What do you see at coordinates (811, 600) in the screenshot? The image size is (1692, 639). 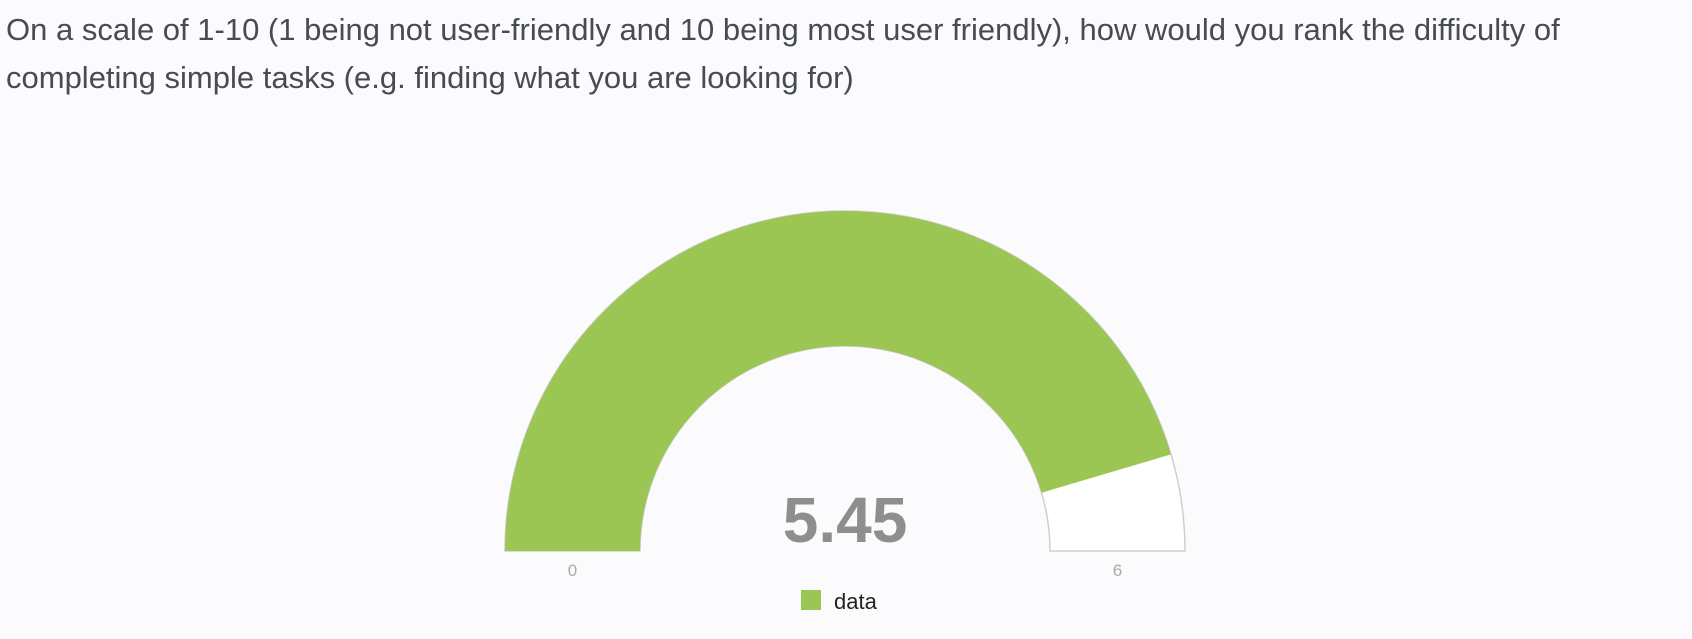 I see `legend-swatch` at bounding box center [811, 600].